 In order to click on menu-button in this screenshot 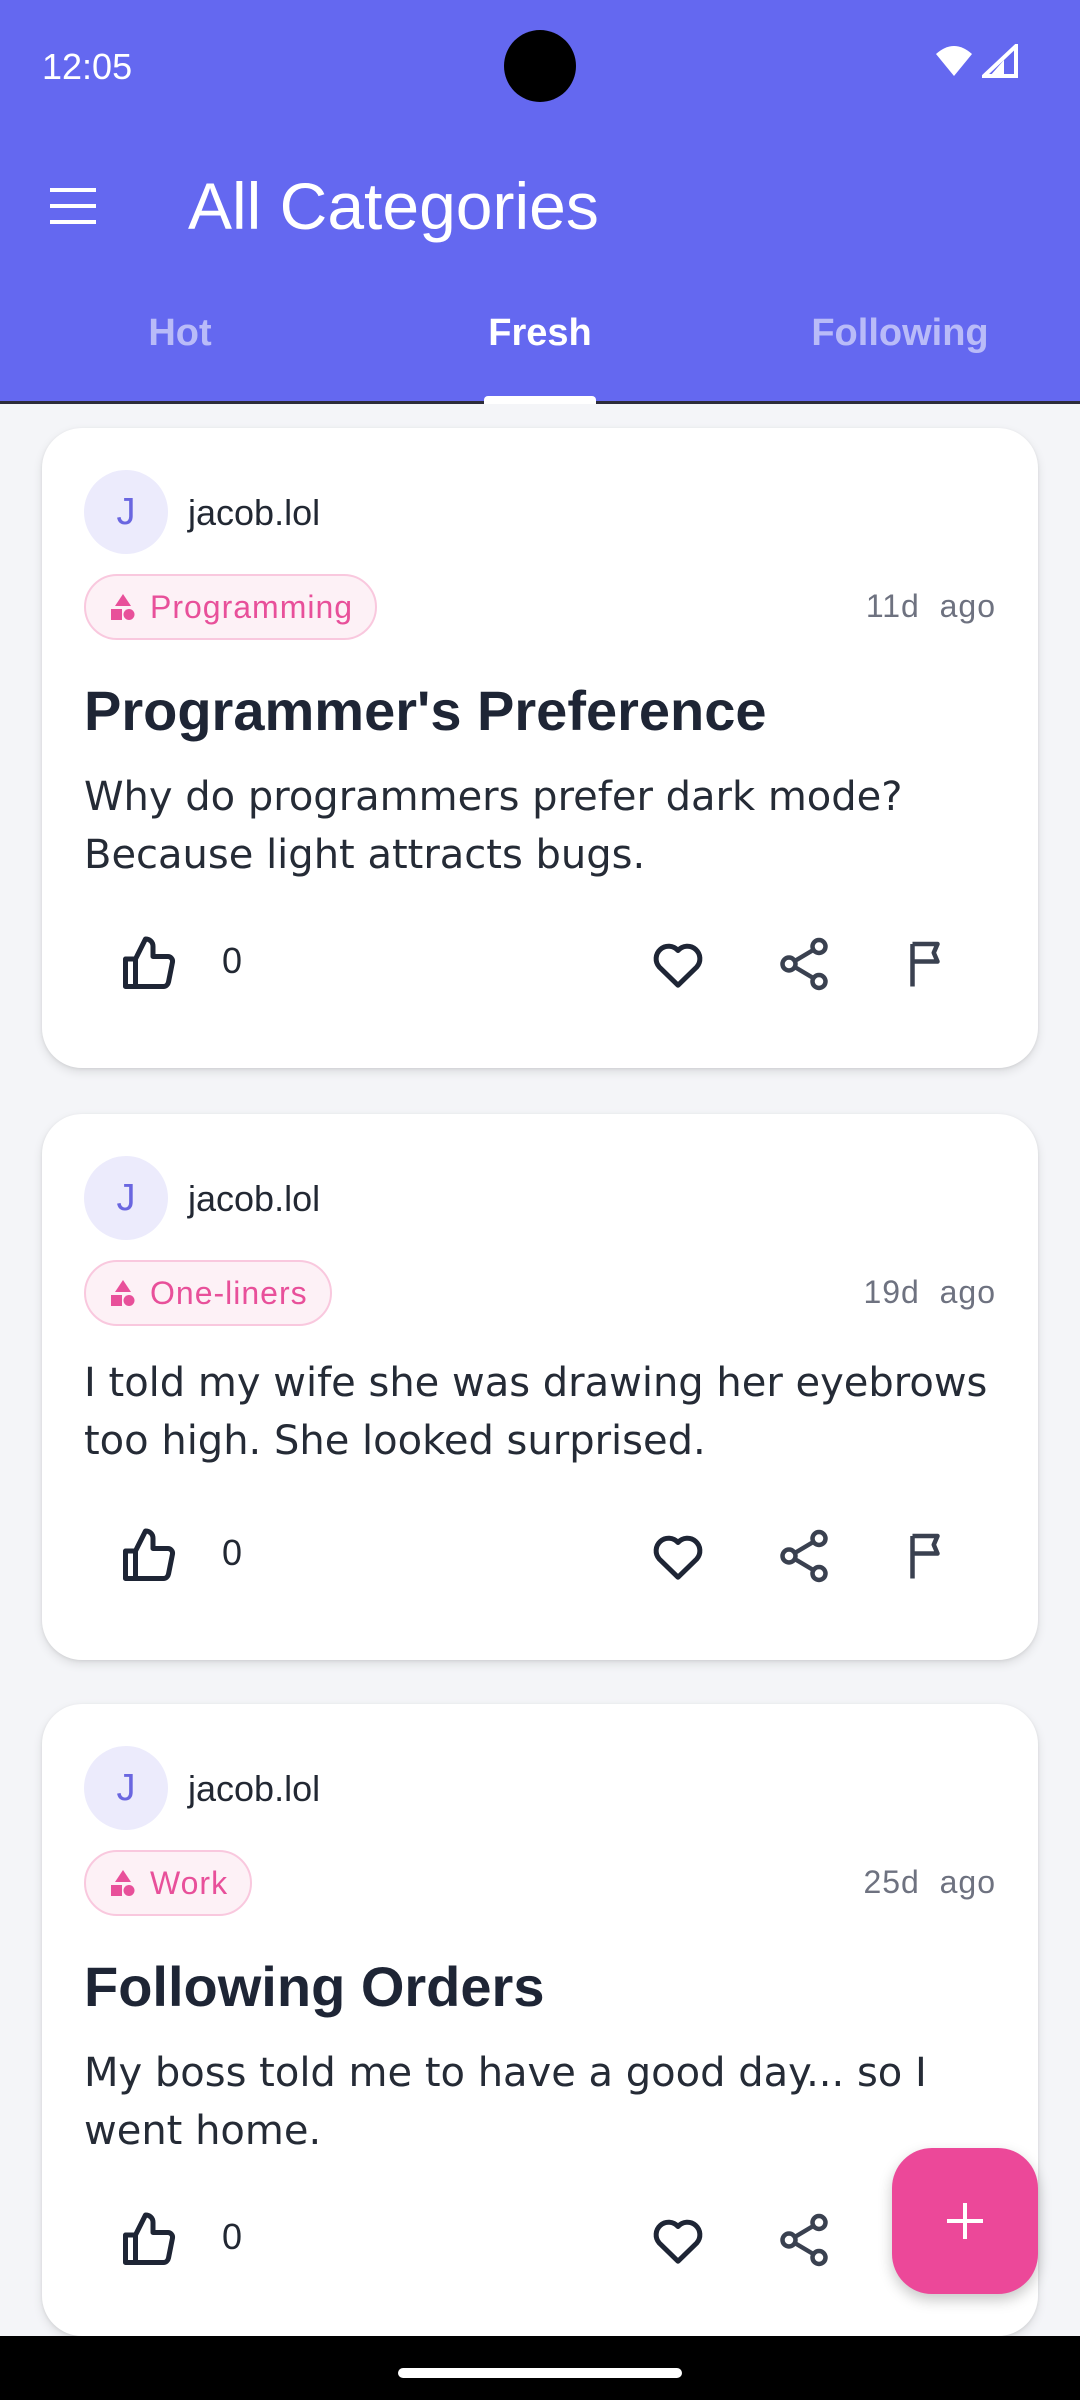, I will do `click(74, 206)`.